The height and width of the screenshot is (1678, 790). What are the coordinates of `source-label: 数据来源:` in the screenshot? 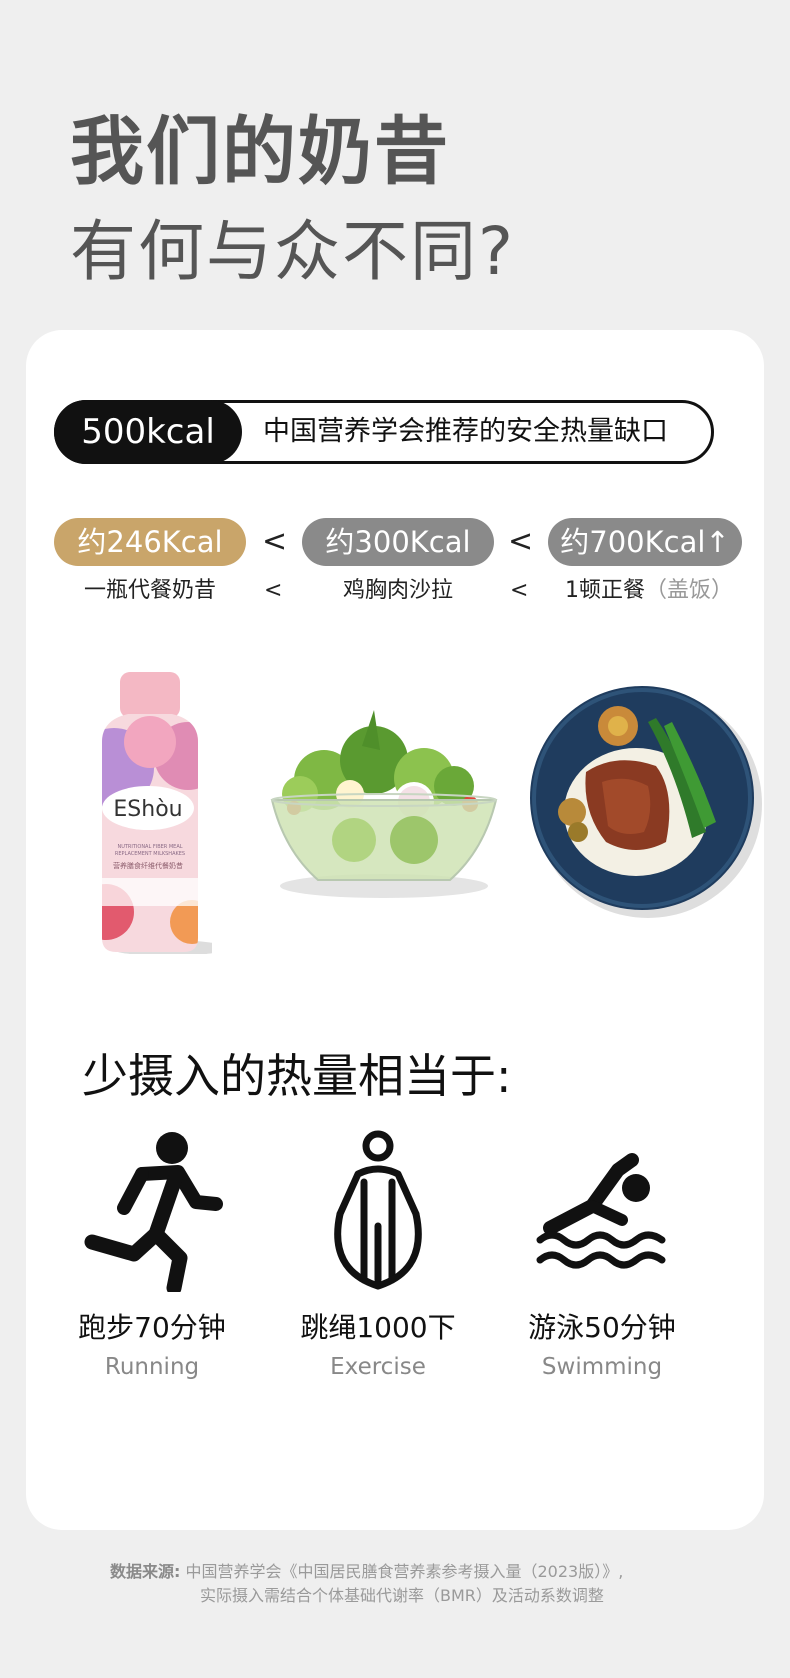 It's located at (145, 1571).